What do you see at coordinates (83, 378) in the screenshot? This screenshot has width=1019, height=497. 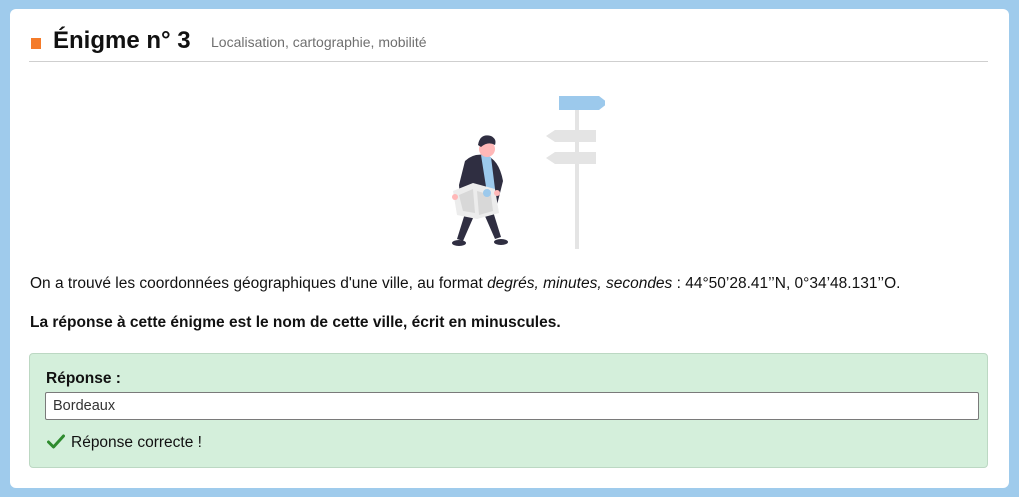 I see `answer-label: Réponse :` at bounding box center [83, 378].